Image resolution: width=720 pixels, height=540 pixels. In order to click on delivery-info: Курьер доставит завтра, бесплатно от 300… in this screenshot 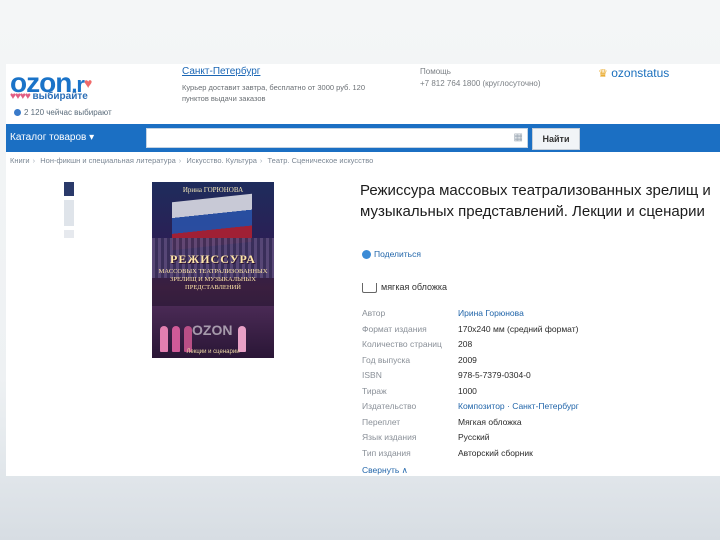, I will do `click(274, 93)`.